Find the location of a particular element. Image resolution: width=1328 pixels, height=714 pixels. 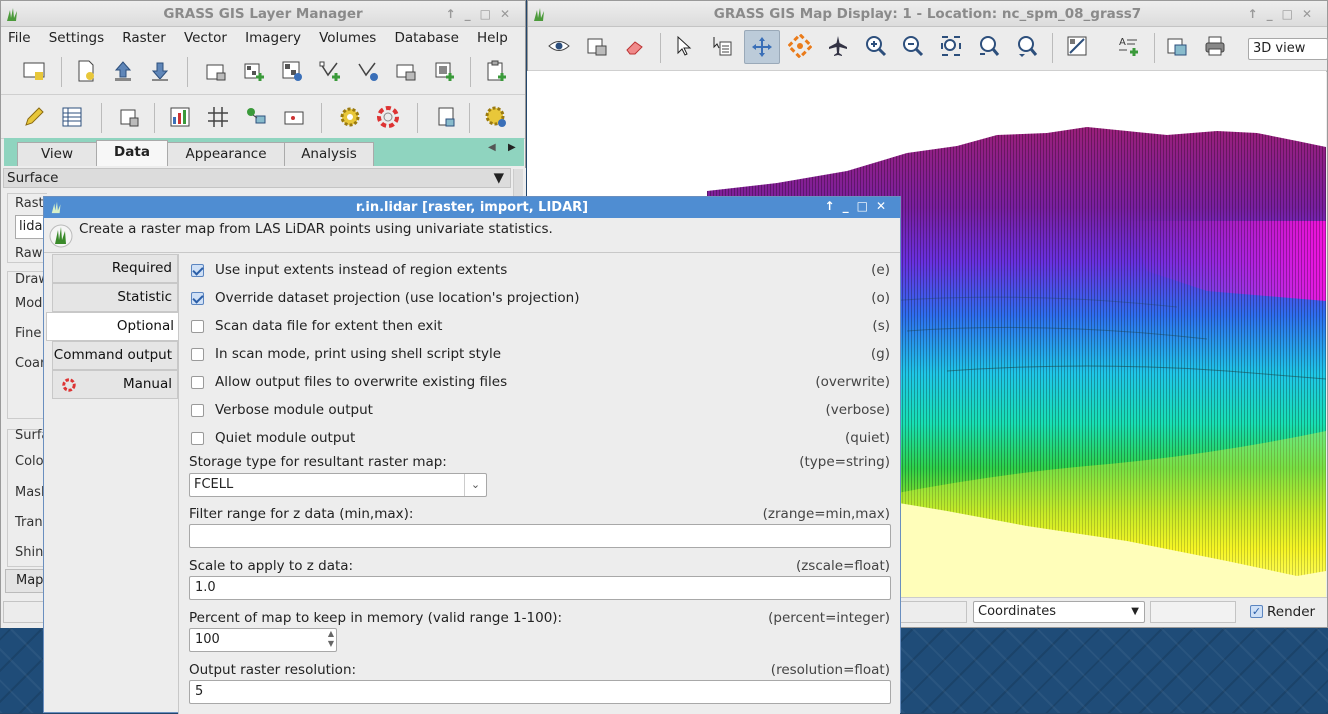

zoom-in-button is located at coordinates (876, 46).